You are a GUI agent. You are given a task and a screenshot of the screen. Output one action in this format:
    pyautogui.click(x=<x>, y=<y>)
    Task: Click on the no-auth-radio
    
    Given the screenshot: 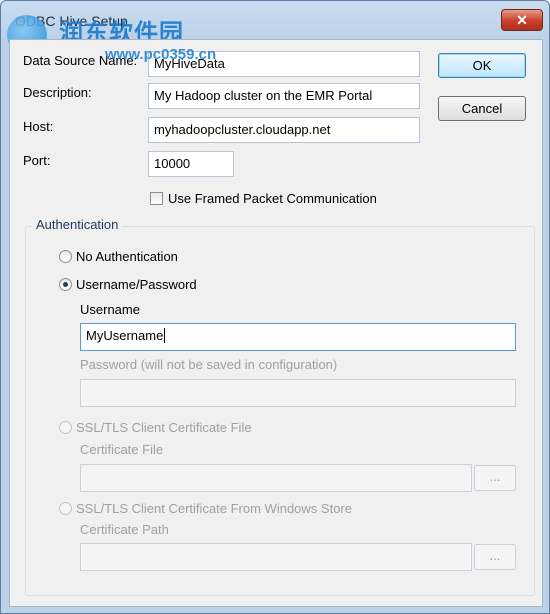 What is the action you would take?
    pyautogui.click(x=65, y=256)
    